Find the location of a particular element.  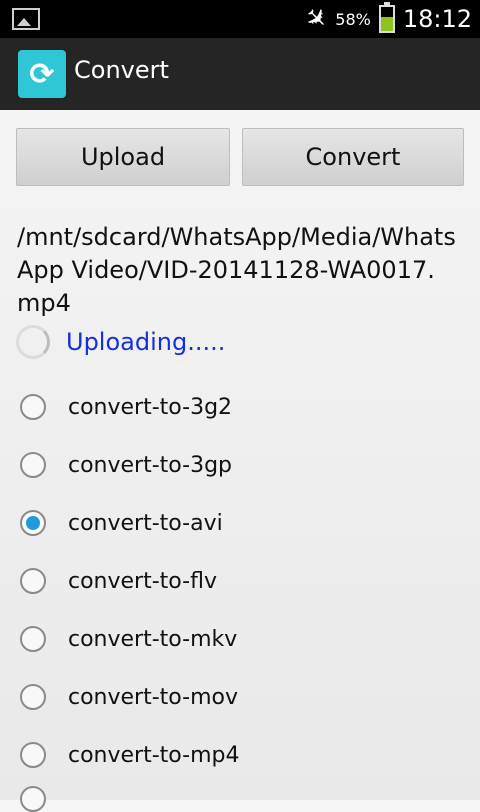

option-mkv: convert-to-mkv is located at coordinates (240, 639).